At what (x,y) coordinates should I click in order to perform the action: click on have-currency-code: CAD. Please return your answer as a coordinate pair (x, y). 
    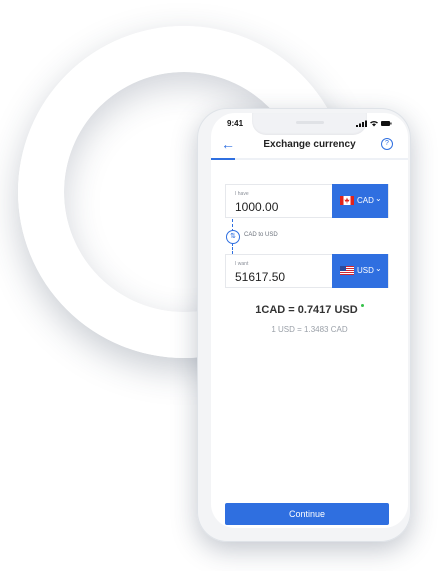
    Looking at the image, I should click on (365, 200).